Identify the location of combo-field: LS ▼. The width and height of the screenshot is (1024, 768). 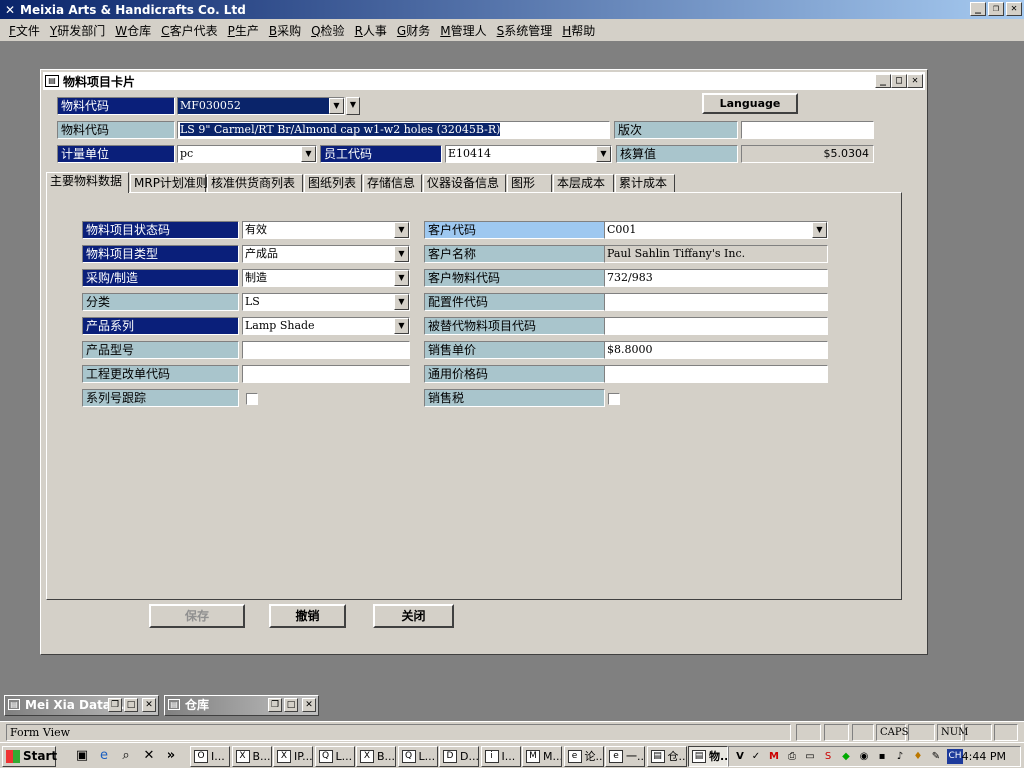
(326, 302).